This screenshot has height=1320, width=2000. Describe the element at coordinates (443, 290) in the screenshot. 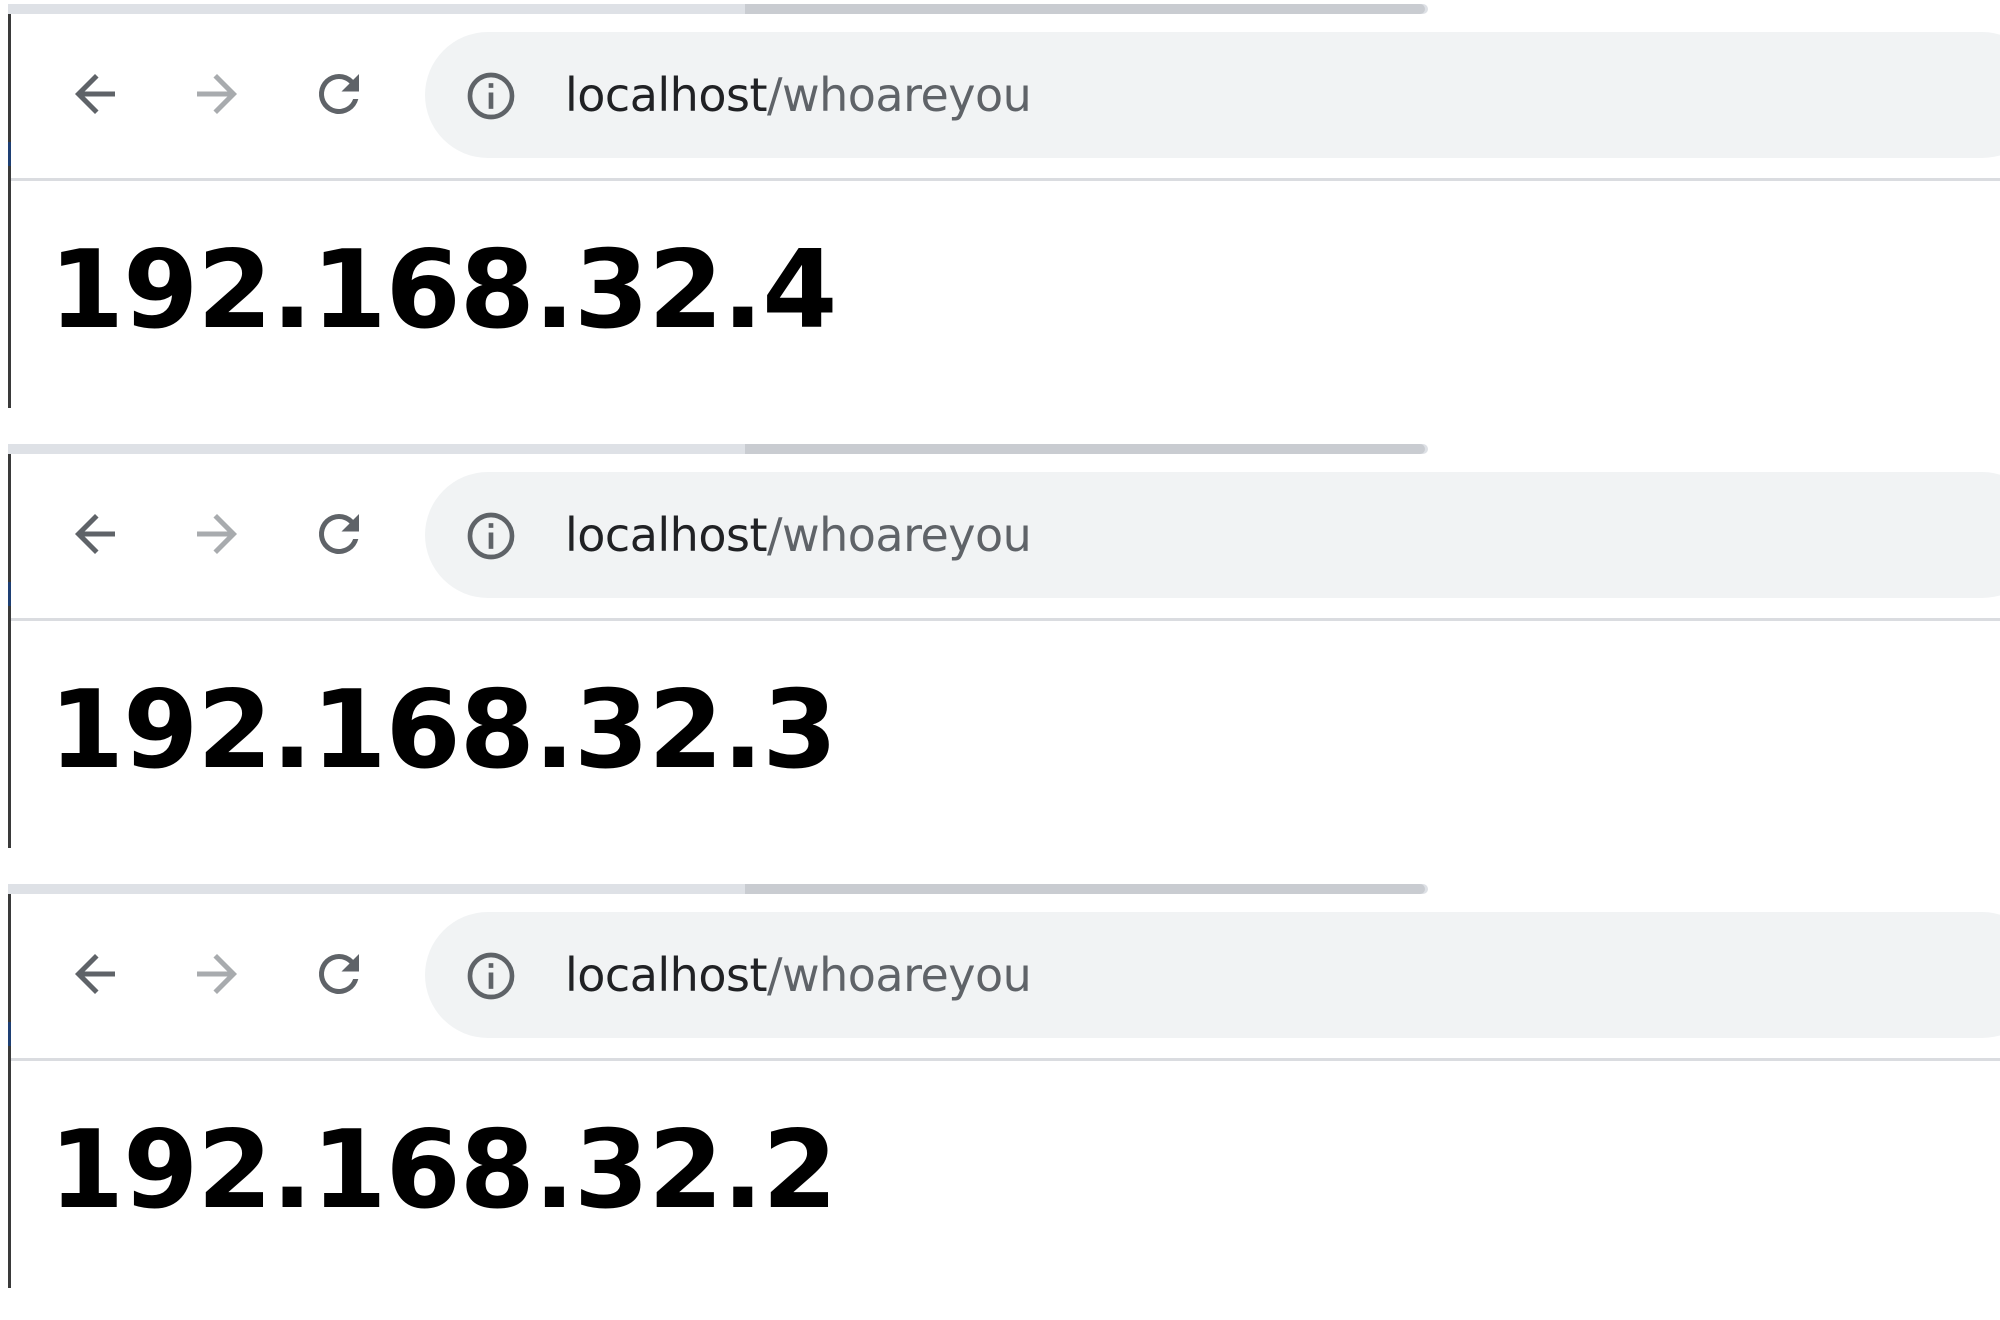

I see `ip-address-response: 192.168.32.4` at that location.